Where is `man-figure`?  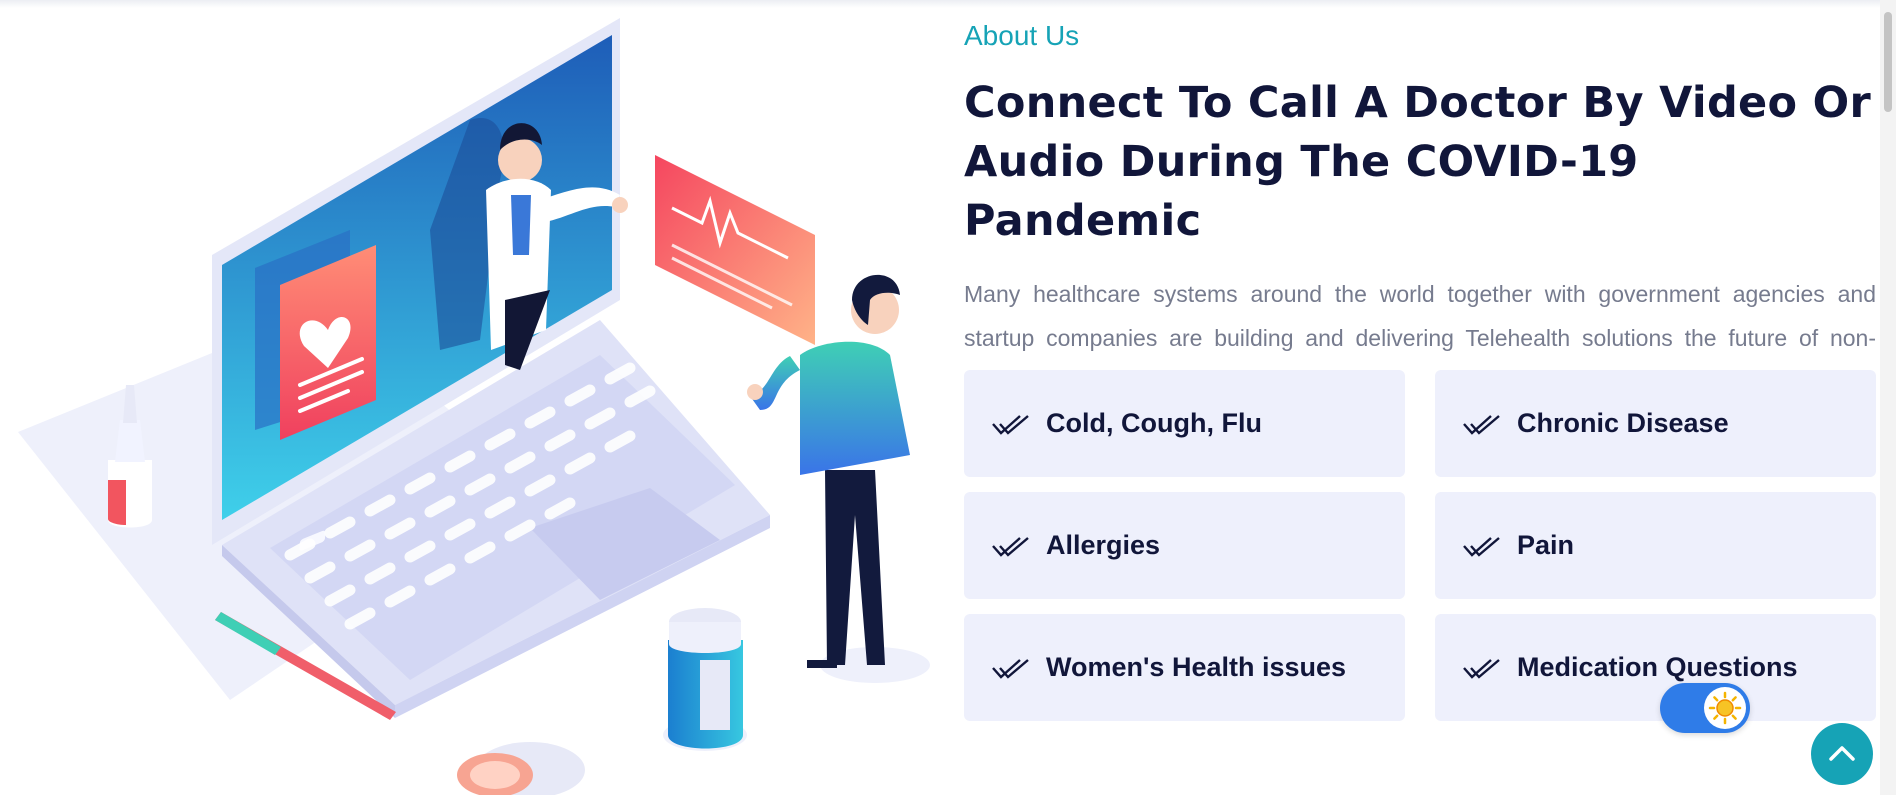
man-figure is located at coordinates (838, 478).